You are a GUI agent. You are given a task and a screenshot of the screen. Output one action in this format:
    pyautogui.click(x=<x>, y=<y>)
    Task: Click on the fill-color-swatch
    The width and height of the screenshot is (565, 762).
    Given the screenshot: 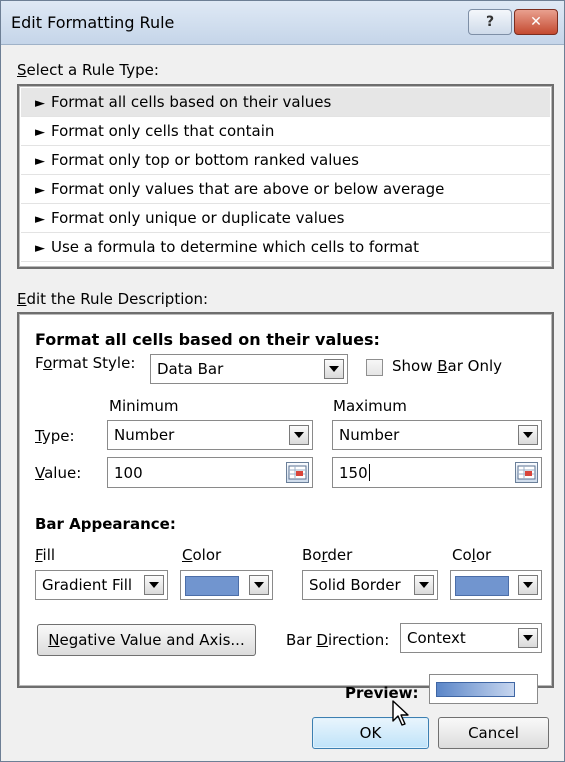 What is the action you would take?
    pyautogui.click(x=212, y=586)
    